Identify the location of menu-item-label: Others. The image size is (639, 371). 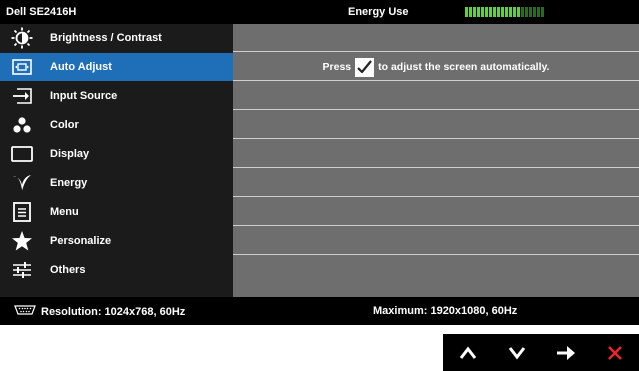
(68, 270).